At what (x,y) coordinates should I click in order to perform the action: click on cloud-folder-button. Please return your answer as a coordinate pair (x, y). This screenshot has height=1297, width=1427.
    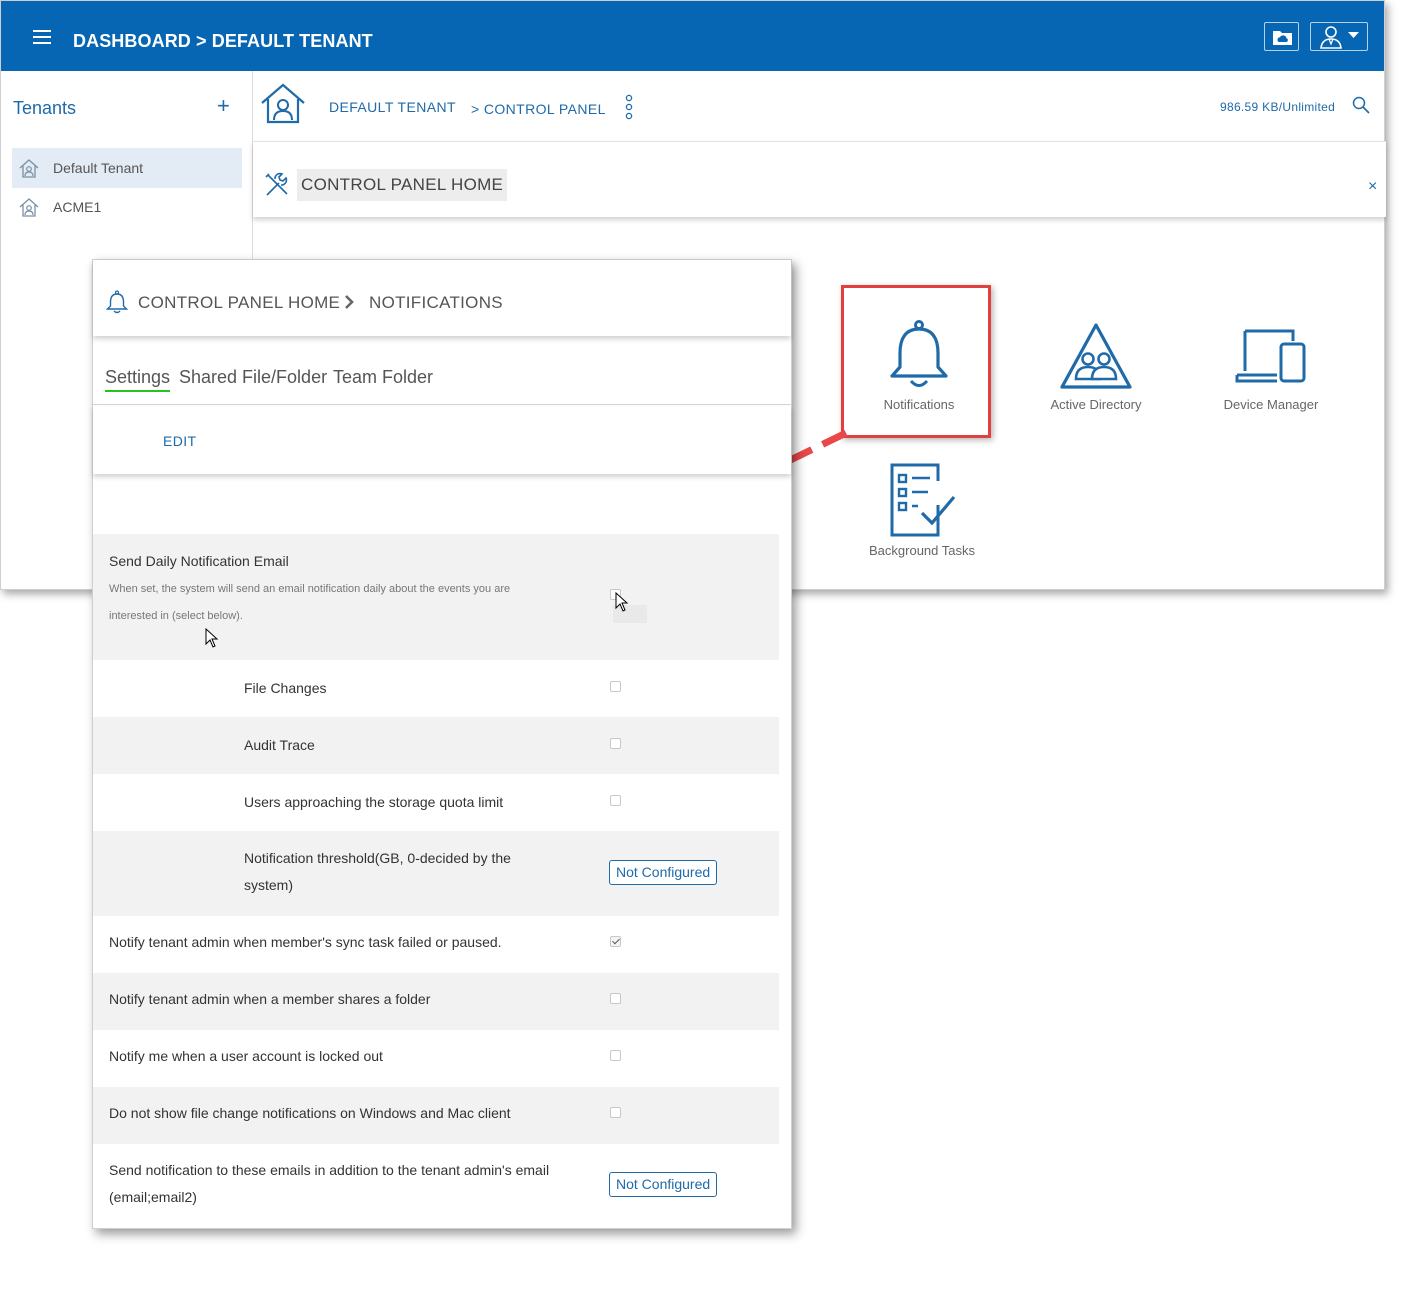
    Looking at the image, I should click on (1281, 36).